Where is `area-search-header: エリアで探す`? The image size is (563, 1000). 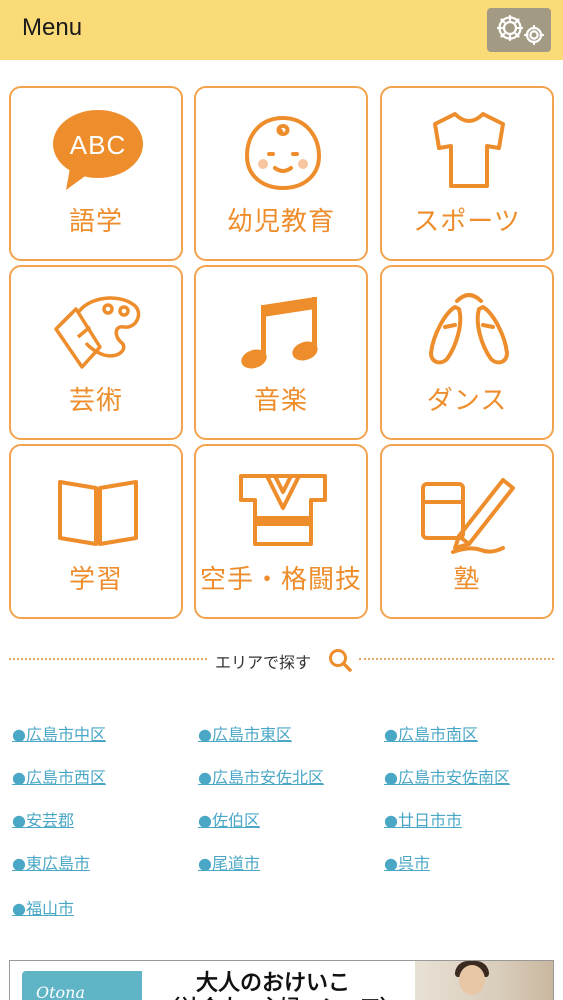 area-search-header: エリアで探す is located at coordinates (281, 660).